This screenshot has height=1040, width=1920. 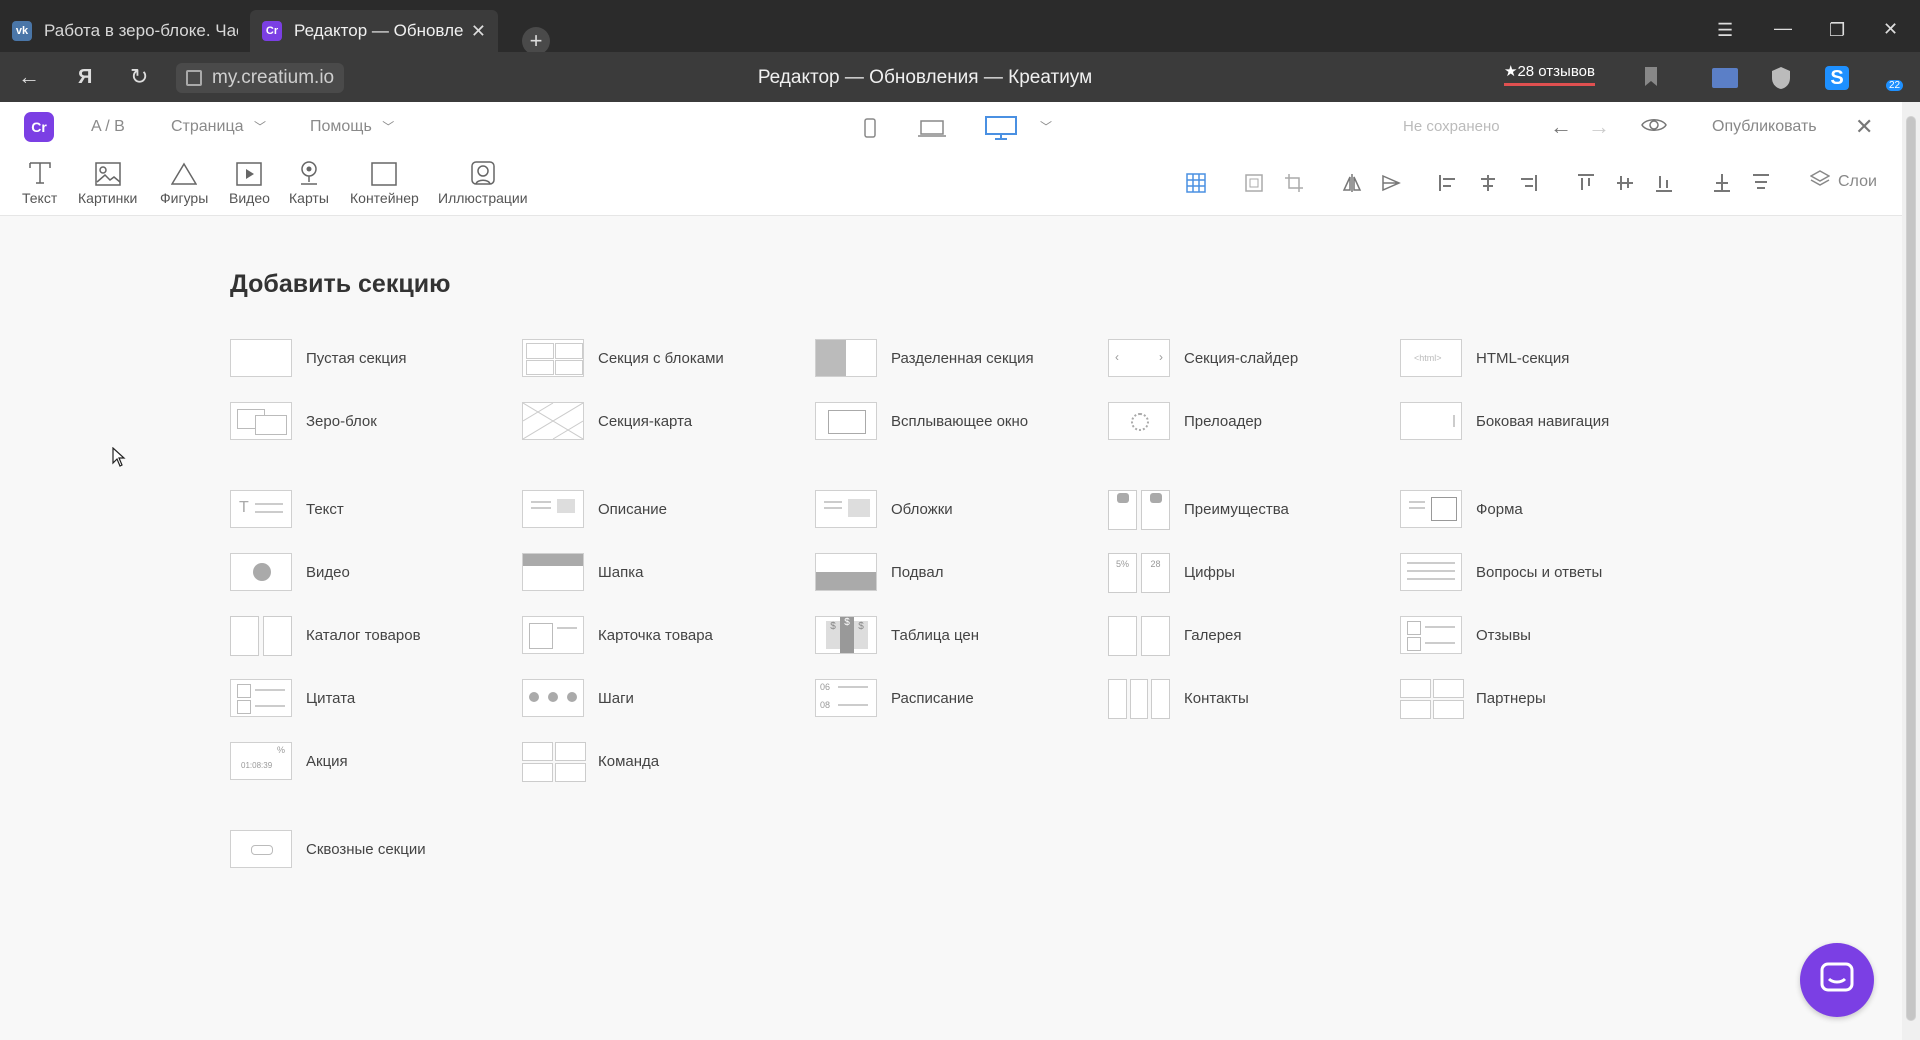 I want to click on tool-maps: Карты, so click(x=309, y=182).